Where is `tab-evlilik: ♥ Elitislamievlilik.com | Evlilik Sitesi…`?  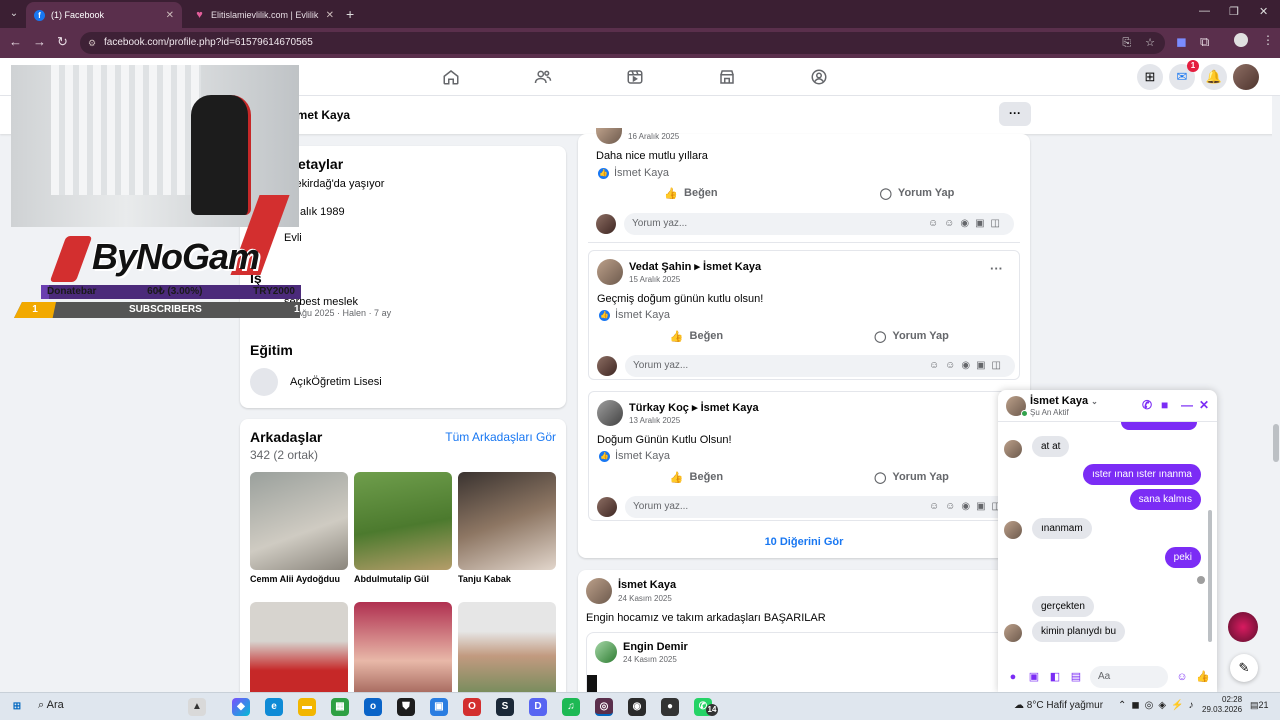
tab-evlilik: ♥ Elitislamievlilik.com | Evlilik Sitesi… is located at coordinates (264, 15).